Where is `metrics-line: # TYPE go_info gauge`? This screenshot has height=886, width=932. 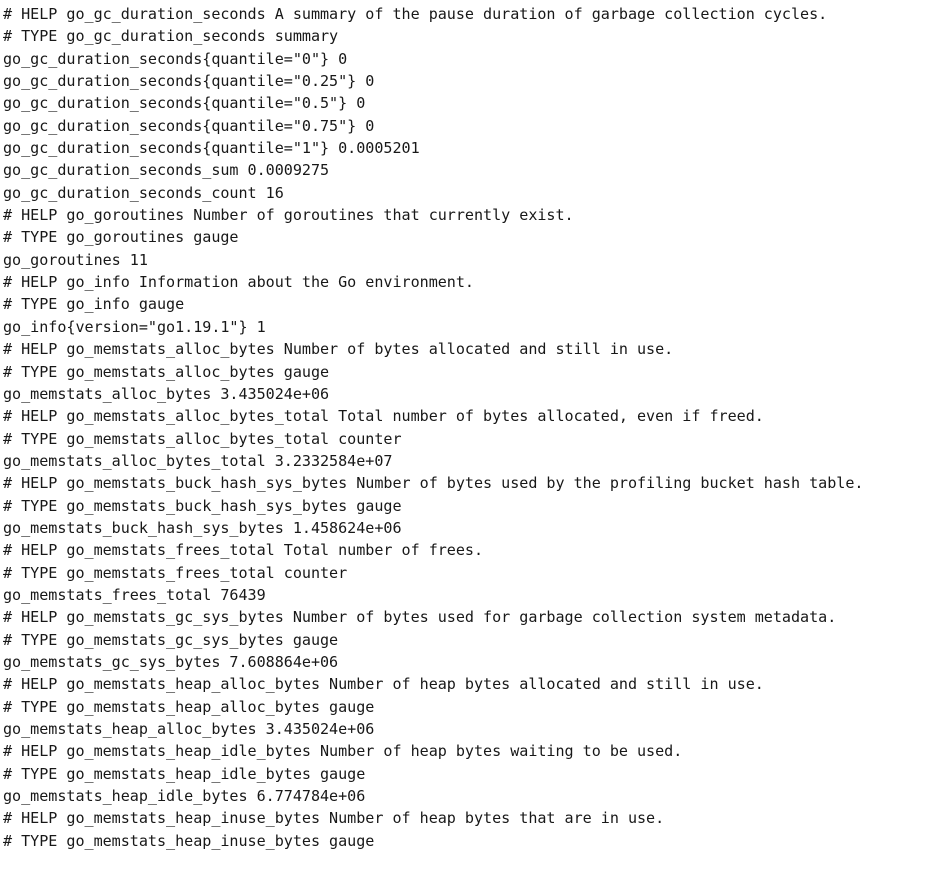 metrics-line: # TYPE go_info gauge is located at coordinates (94, 304).